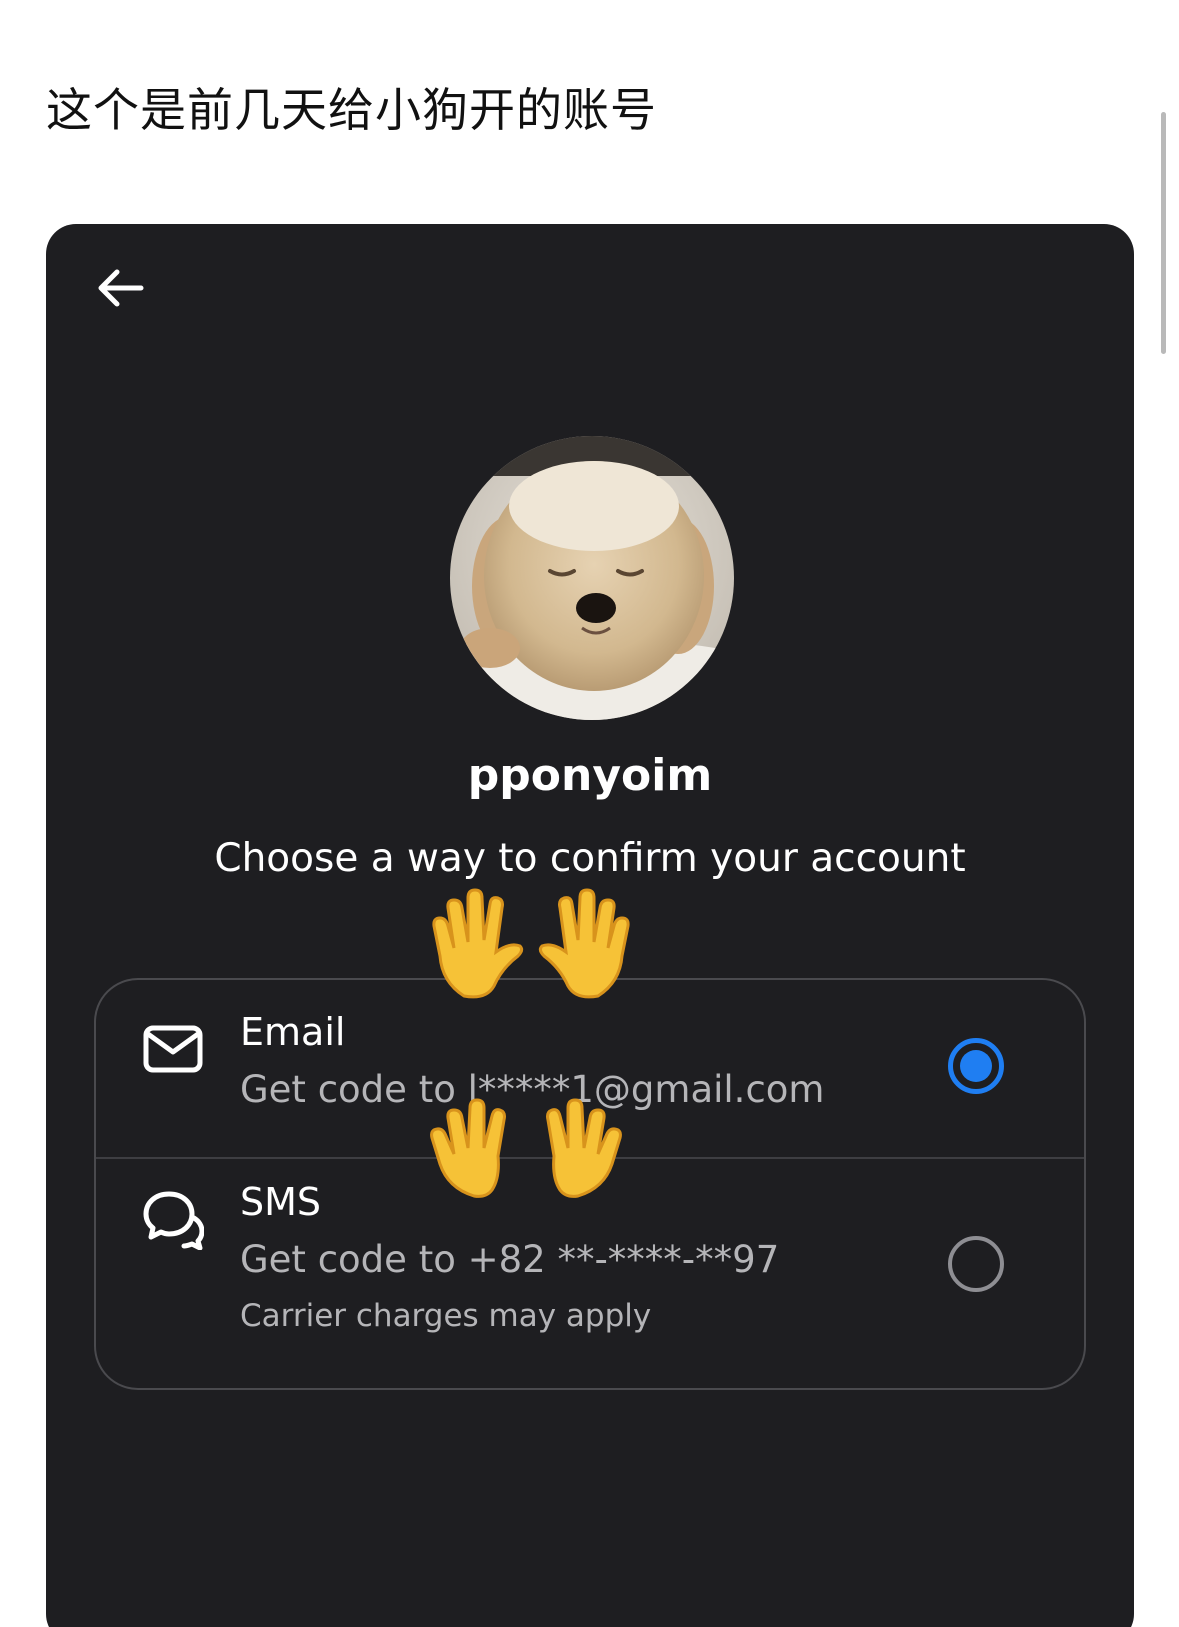 This screenshot has width=1179, height=1627. I want to click on email-radio-selected, so click(976, 1066).